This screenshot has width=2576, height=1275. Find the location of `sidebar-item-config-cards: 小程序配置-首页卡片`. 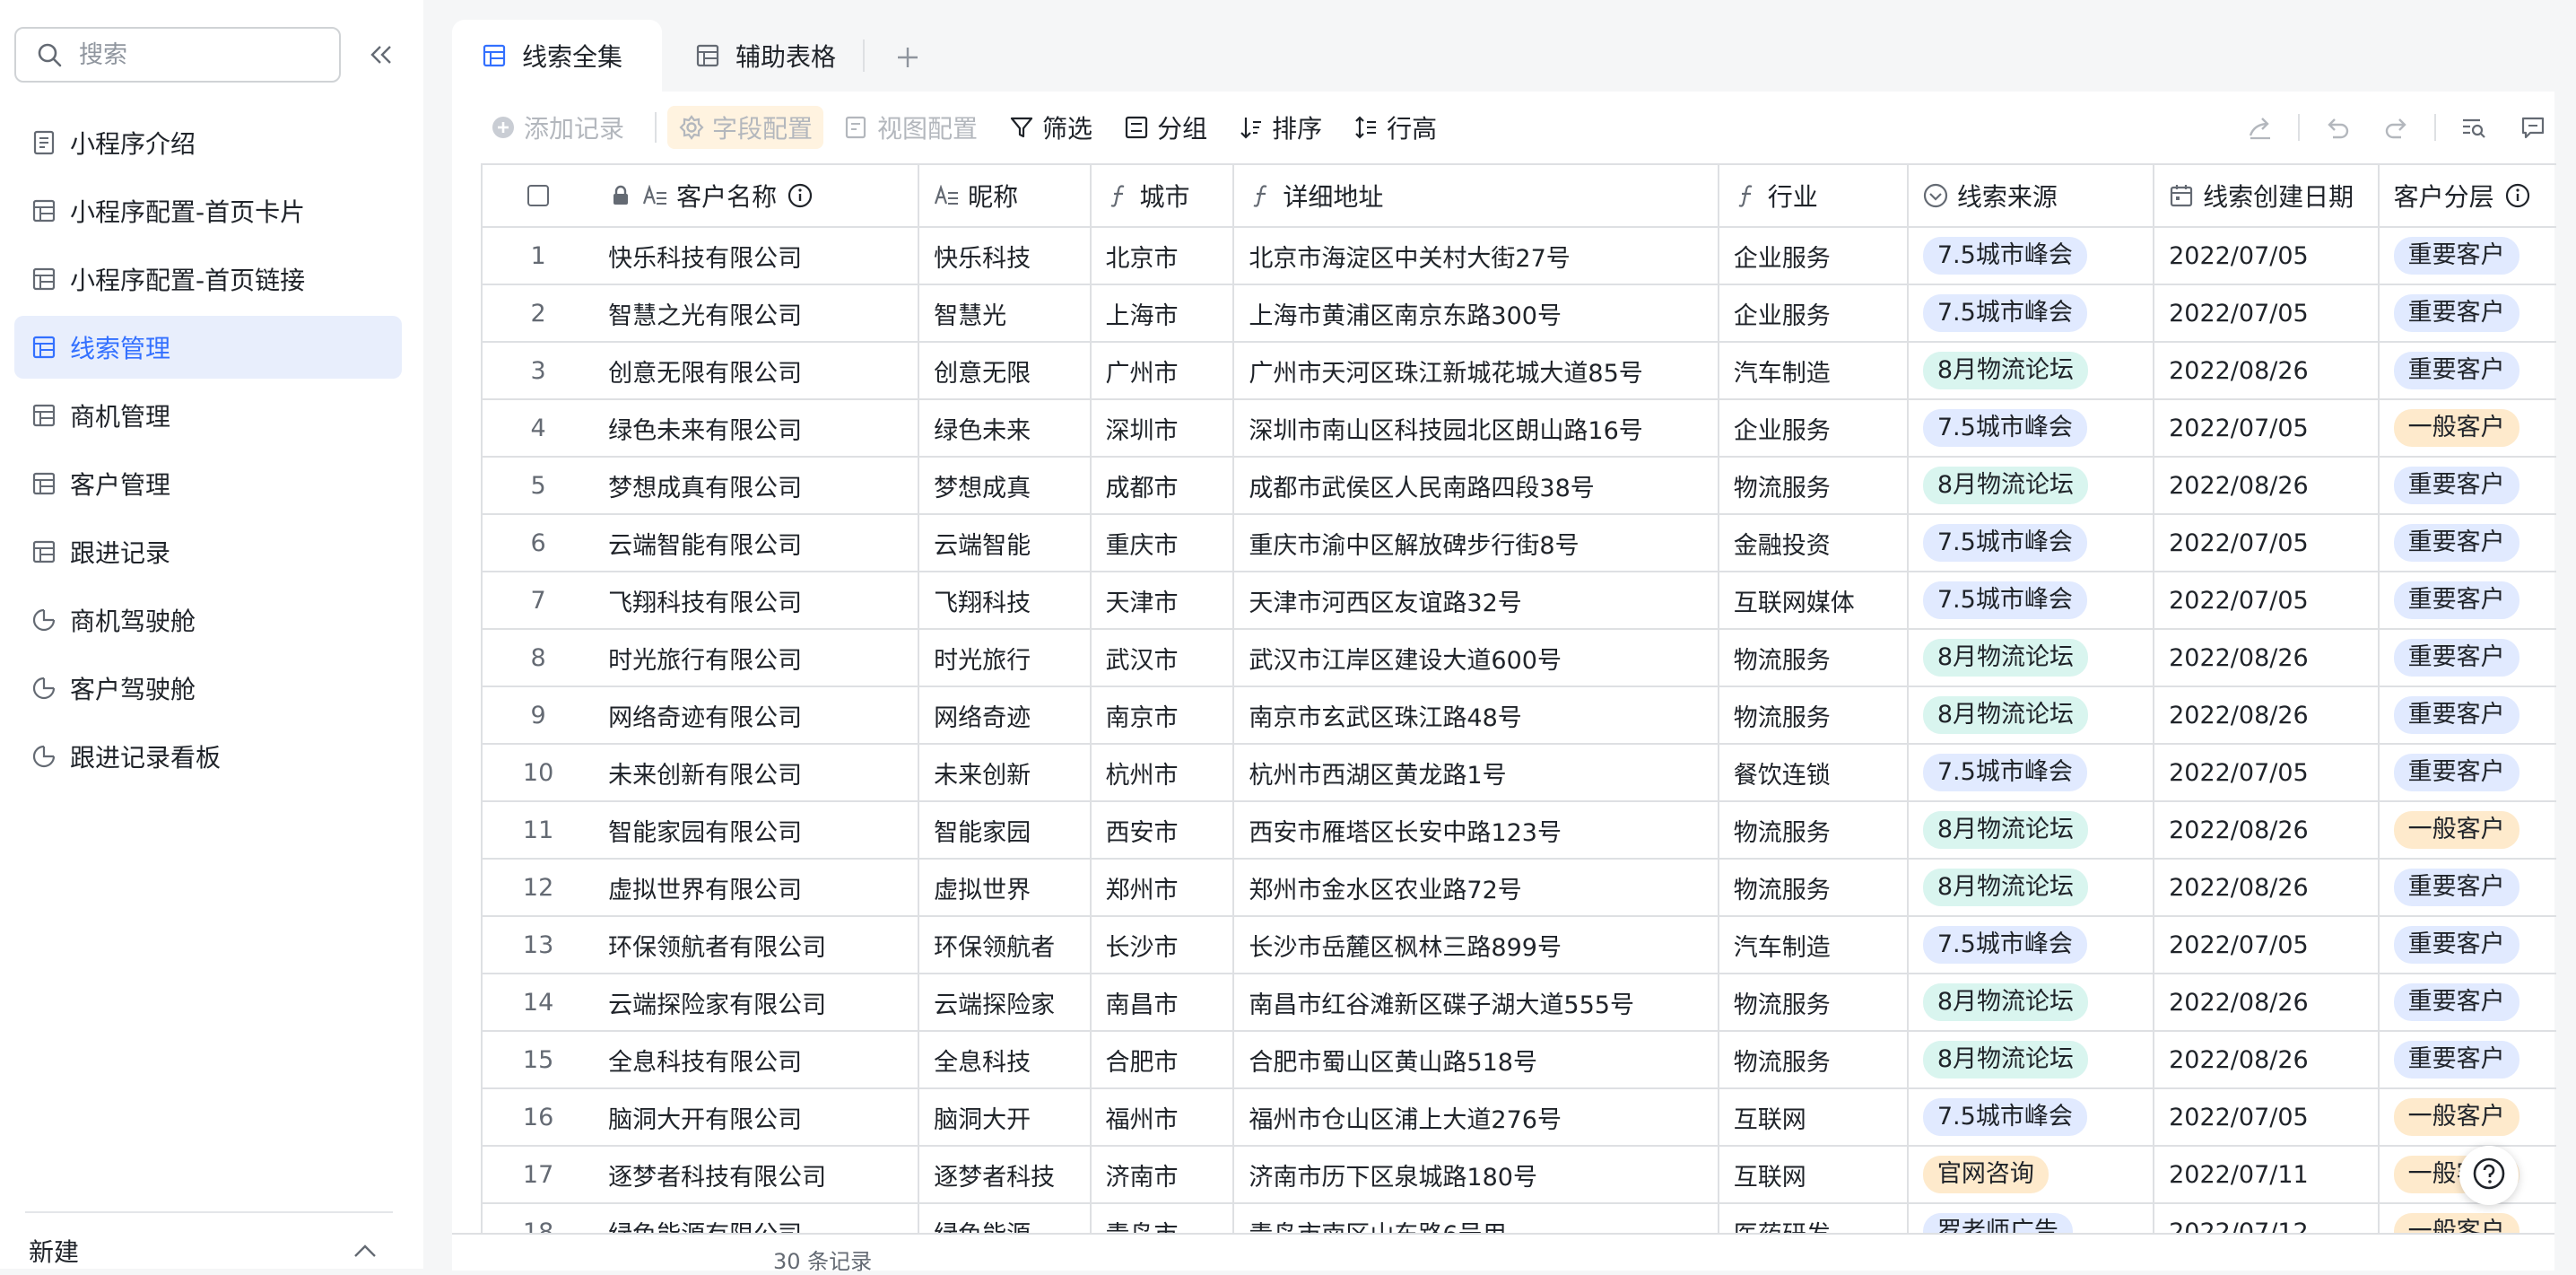

sidebar-item-config-cards: 小程序配置-首页卡片 is located at coordinates (208, 210).